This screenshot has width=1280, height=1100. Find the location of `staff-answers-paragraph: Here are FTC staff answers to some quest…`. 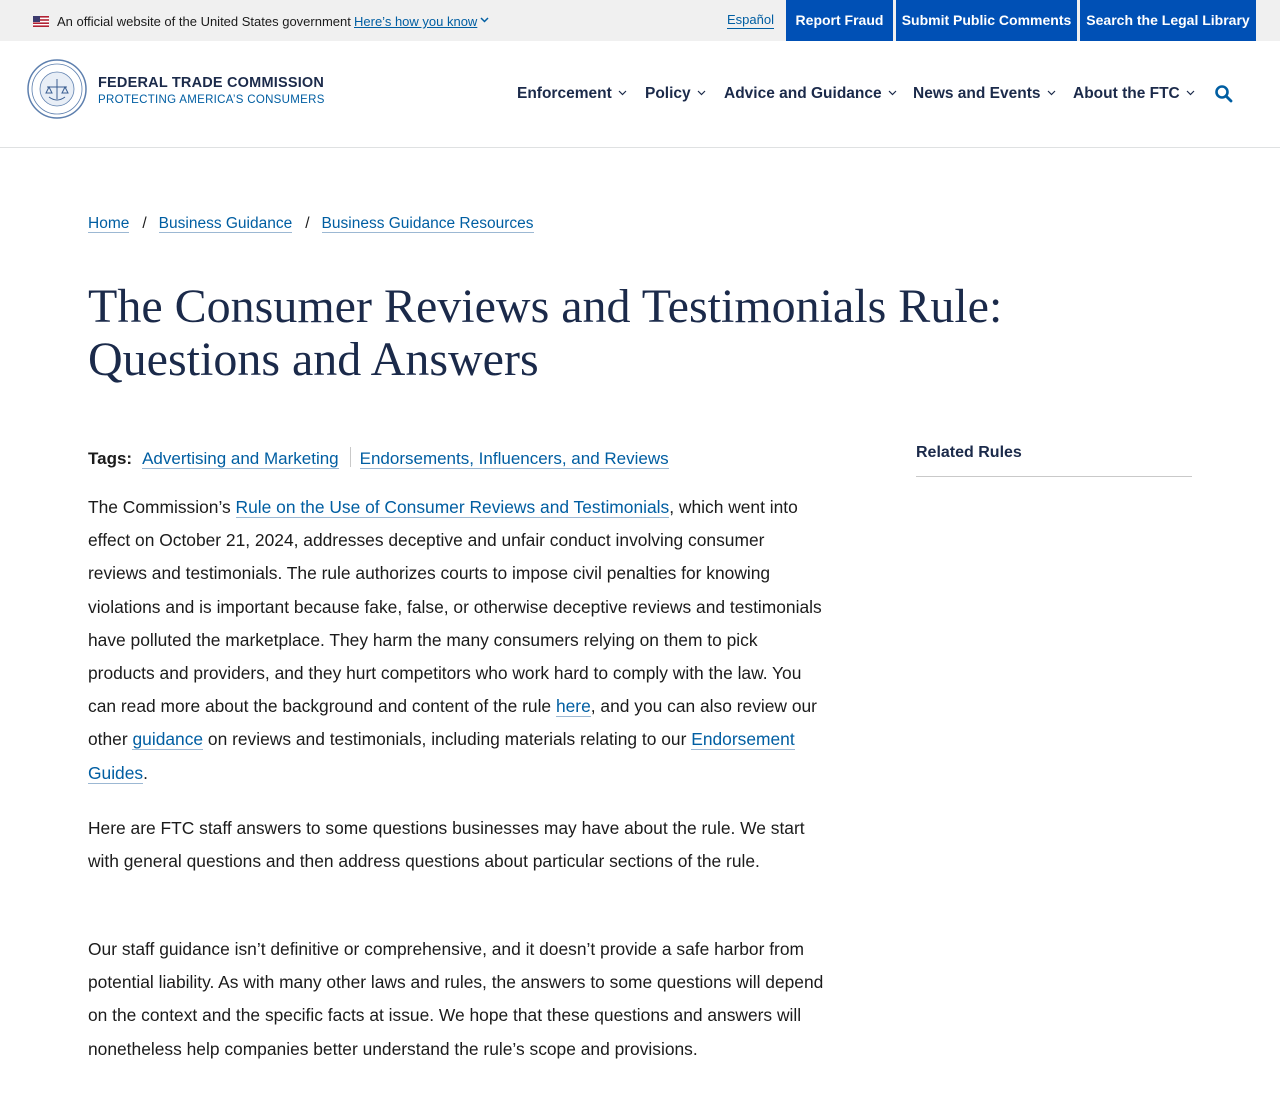

staff-answers-paragraph: Here are FTC staff answers to some quest… is located at coordinates (446, 845).